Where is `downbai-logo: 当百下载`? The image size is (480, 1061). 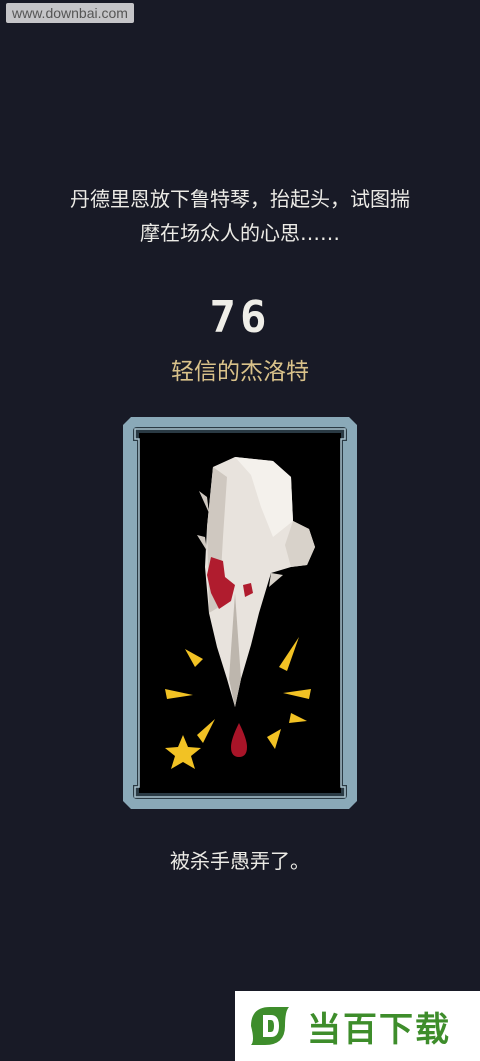 downbai-logo: 当百下载 is located at coordinates (357, 1026).